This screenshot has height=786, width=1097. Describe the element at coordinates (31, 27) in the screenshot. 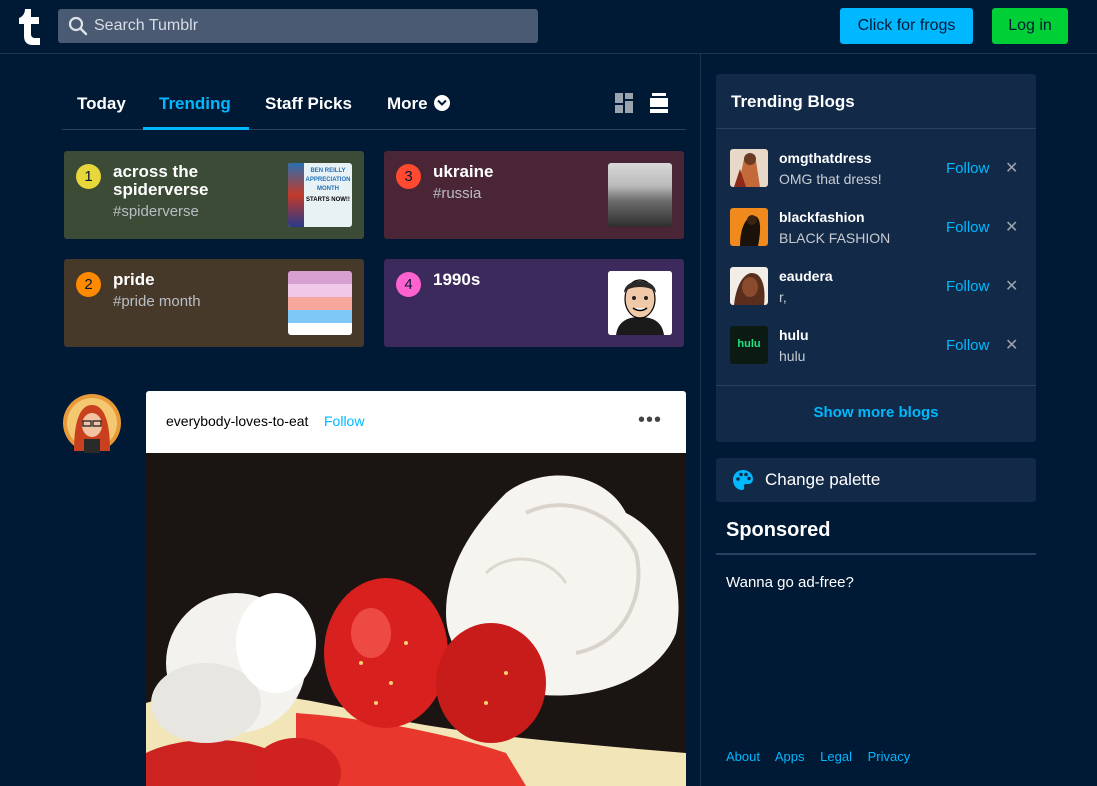

I see `tumblr-logo-icon` at that location.